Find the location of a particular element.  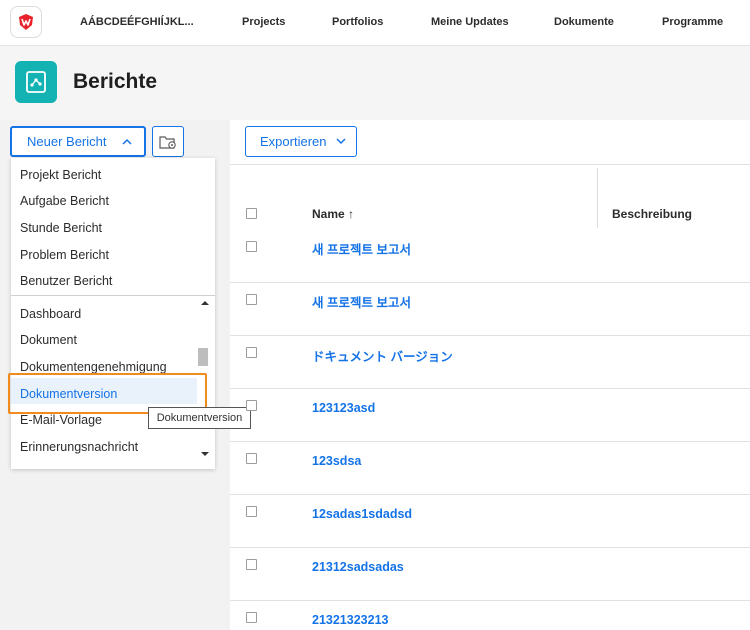

scroll-down-arrow-icon is located at coordinates (205, 454).